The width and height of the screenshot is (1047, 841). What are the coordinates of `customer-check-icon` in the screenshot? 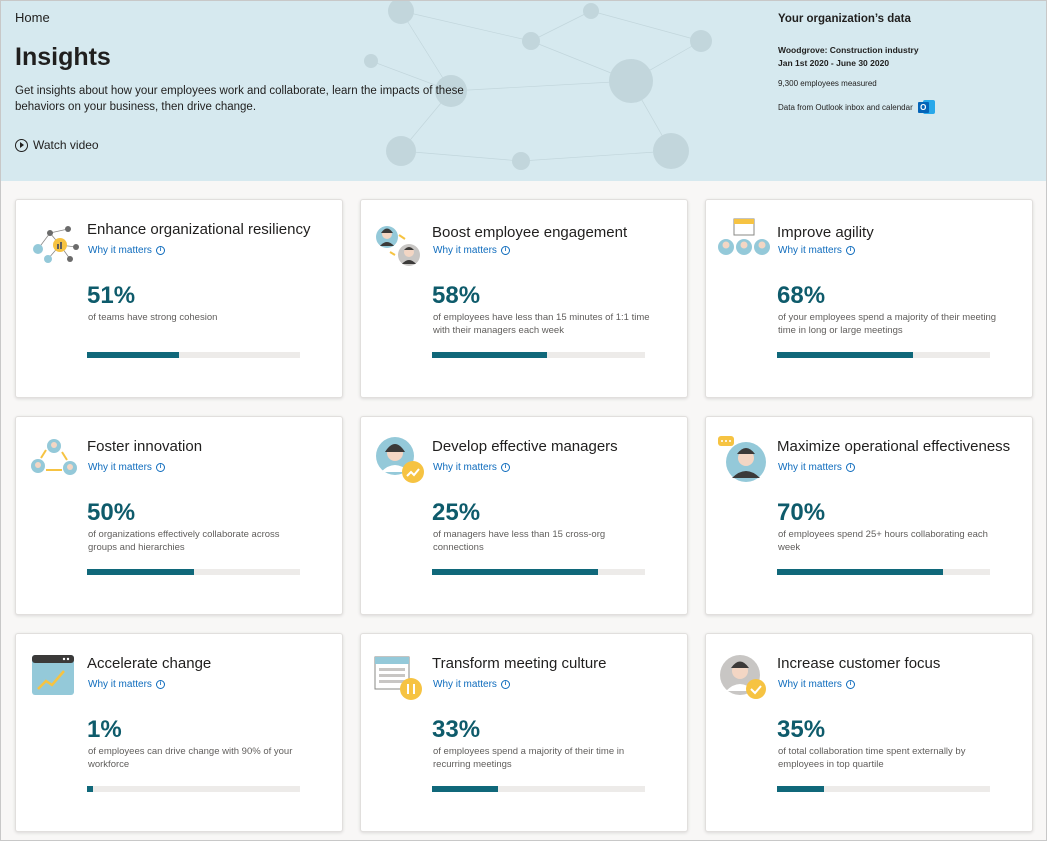 It's located at (743, 677).